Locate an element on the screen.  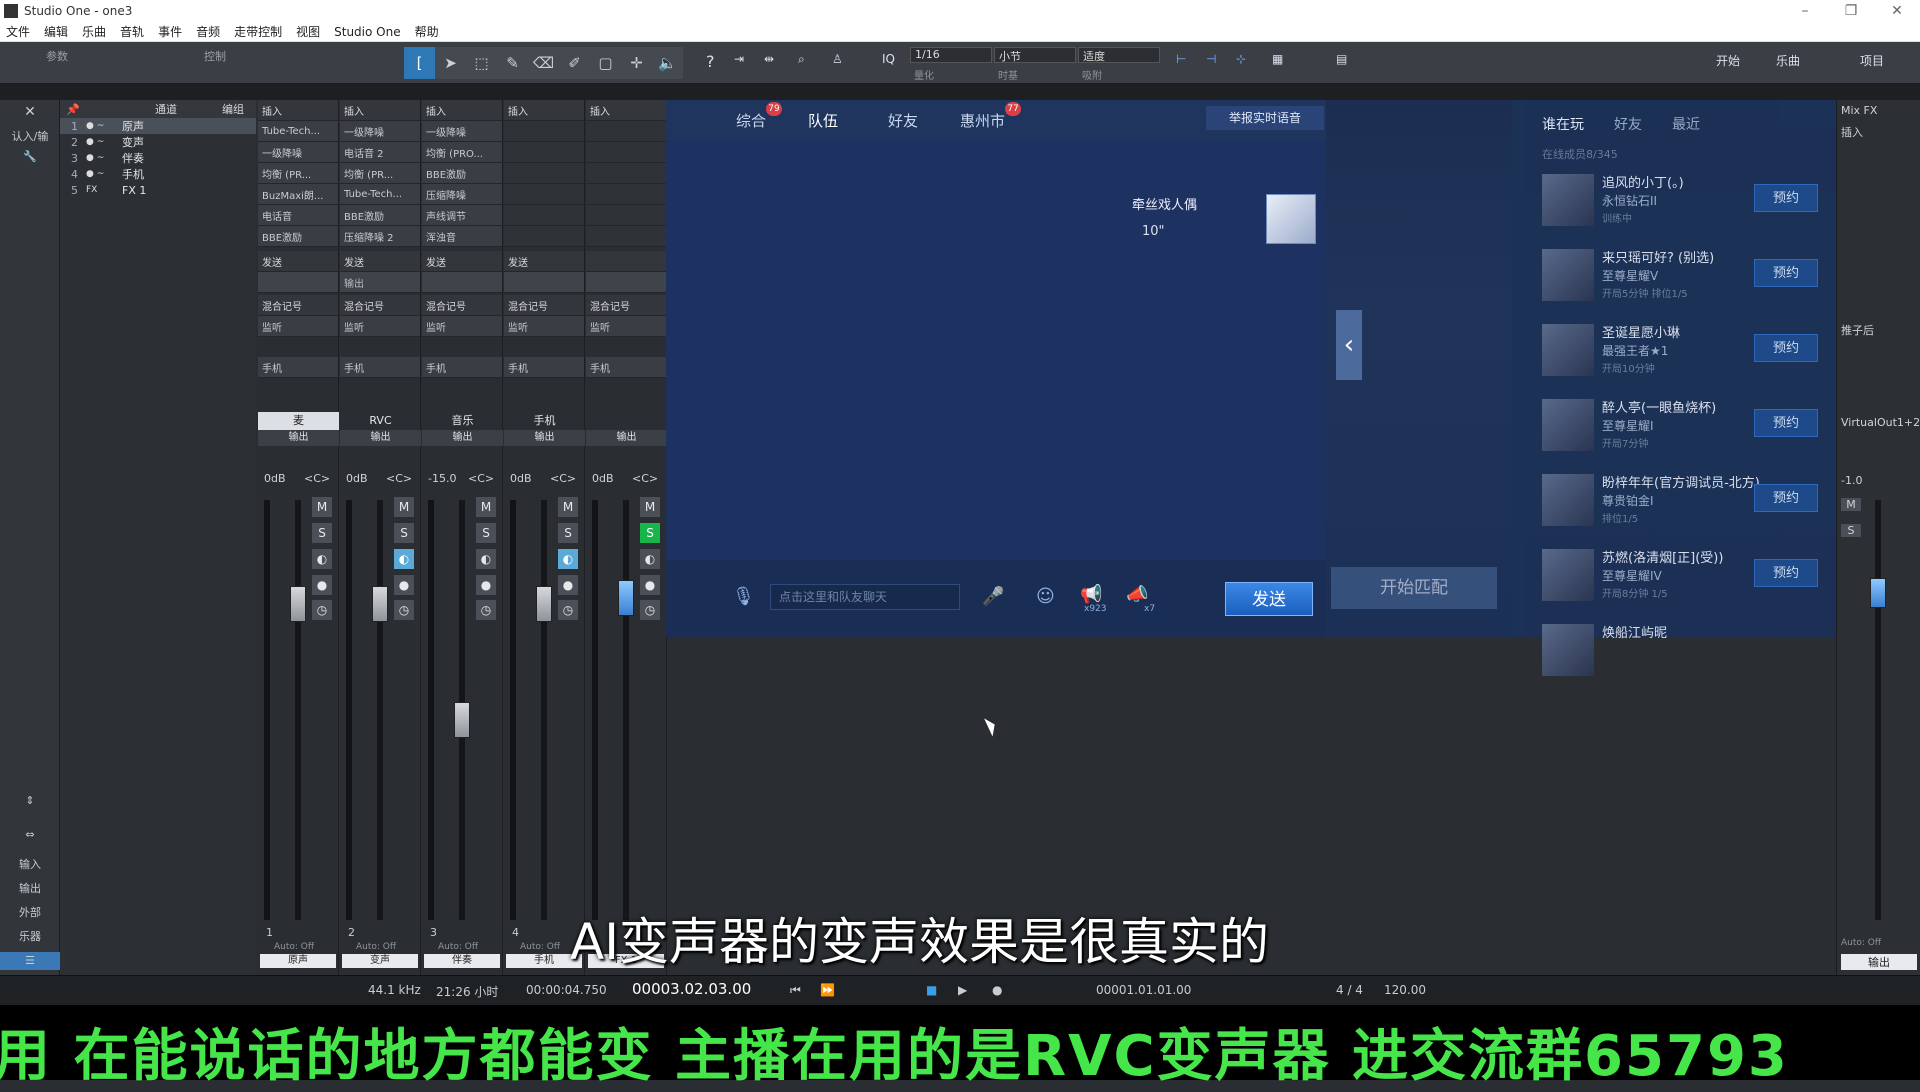
voice-toggle-icon: 🎙 is located at coordinates (743, 596).